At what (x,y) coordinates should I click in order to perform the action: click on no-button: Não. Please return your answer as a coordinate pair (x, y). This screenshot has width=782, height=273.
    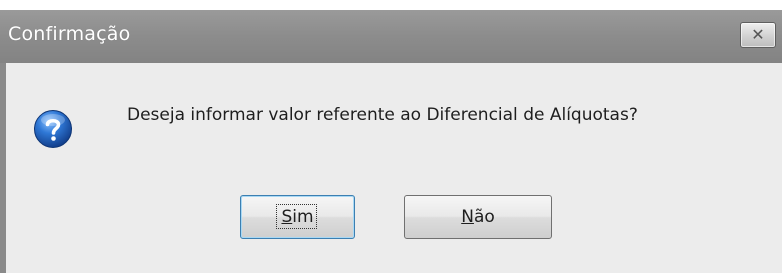
    Looking at the image, I should click on (478, 217).